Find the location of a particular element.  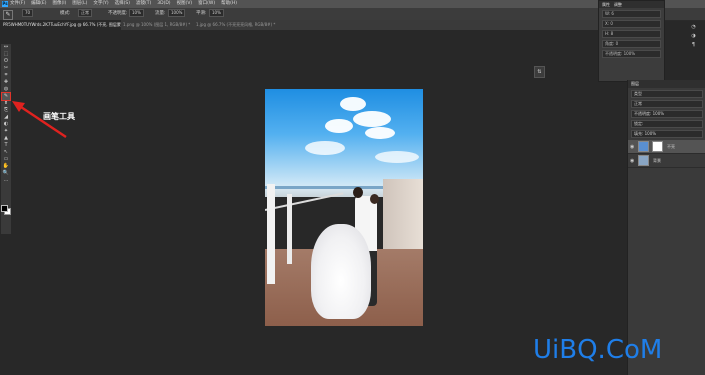

layer-kind-filter: 类型 is located at coordinates (667, 94).